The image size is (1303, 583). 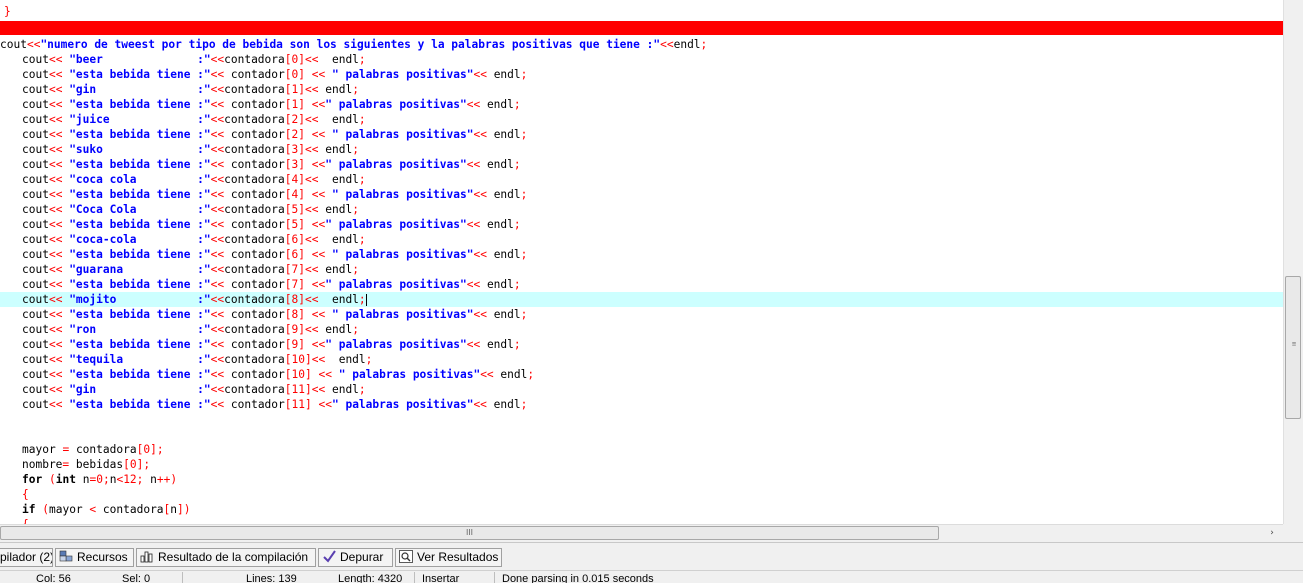 I want to click on code-line: cout<< "suko :"<<contadora[3]<< endl;, so click(x=641, y=149).